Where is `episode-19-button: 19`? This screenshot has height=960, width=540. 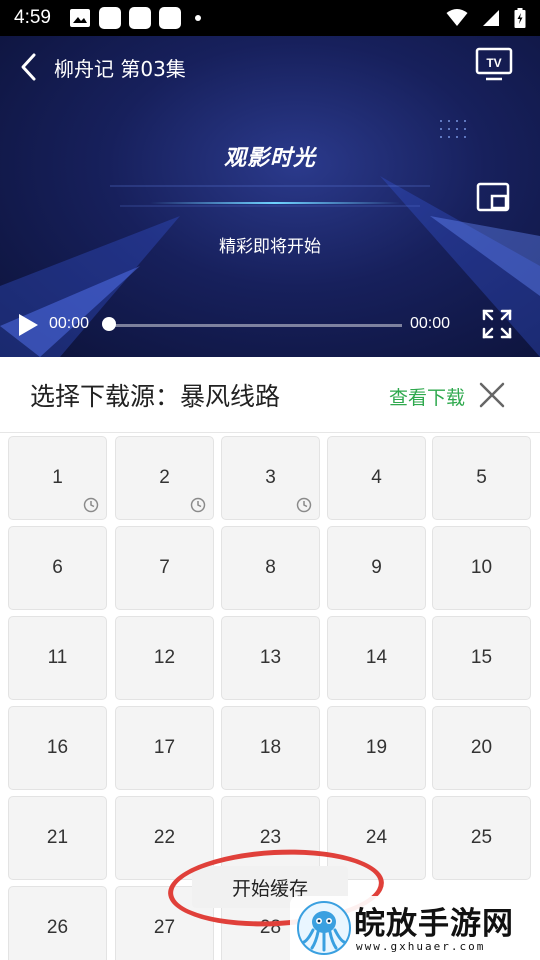 episode-19-button: 19 is located at coordinates (376, 748).